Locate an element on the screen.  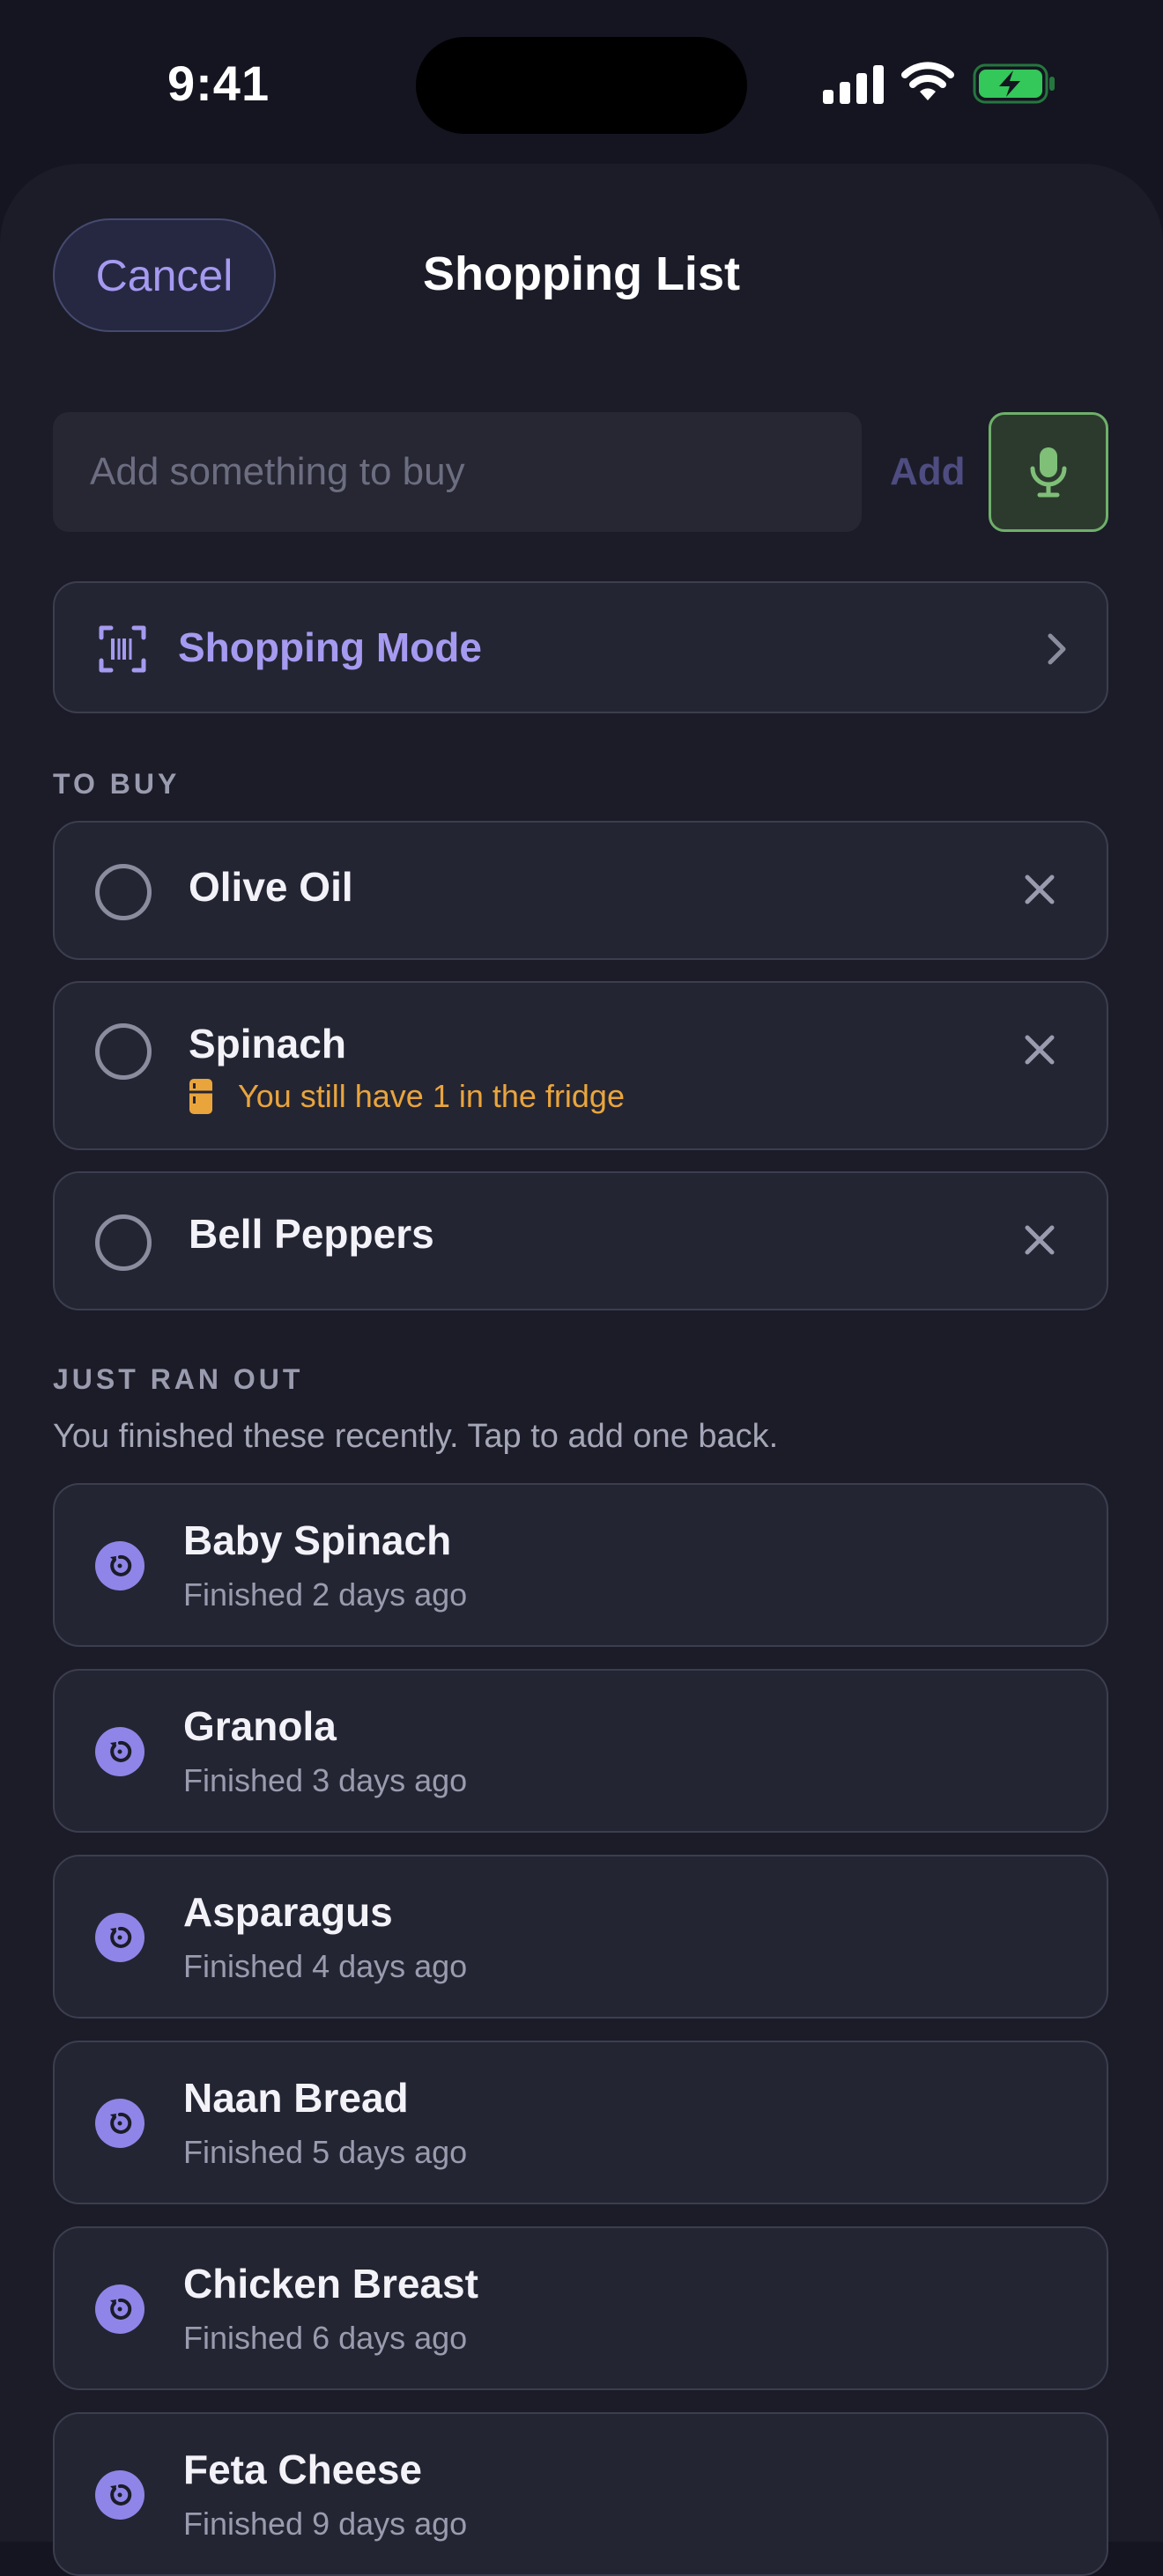
cellular-signal-icon is located at coordinates (854, 84).